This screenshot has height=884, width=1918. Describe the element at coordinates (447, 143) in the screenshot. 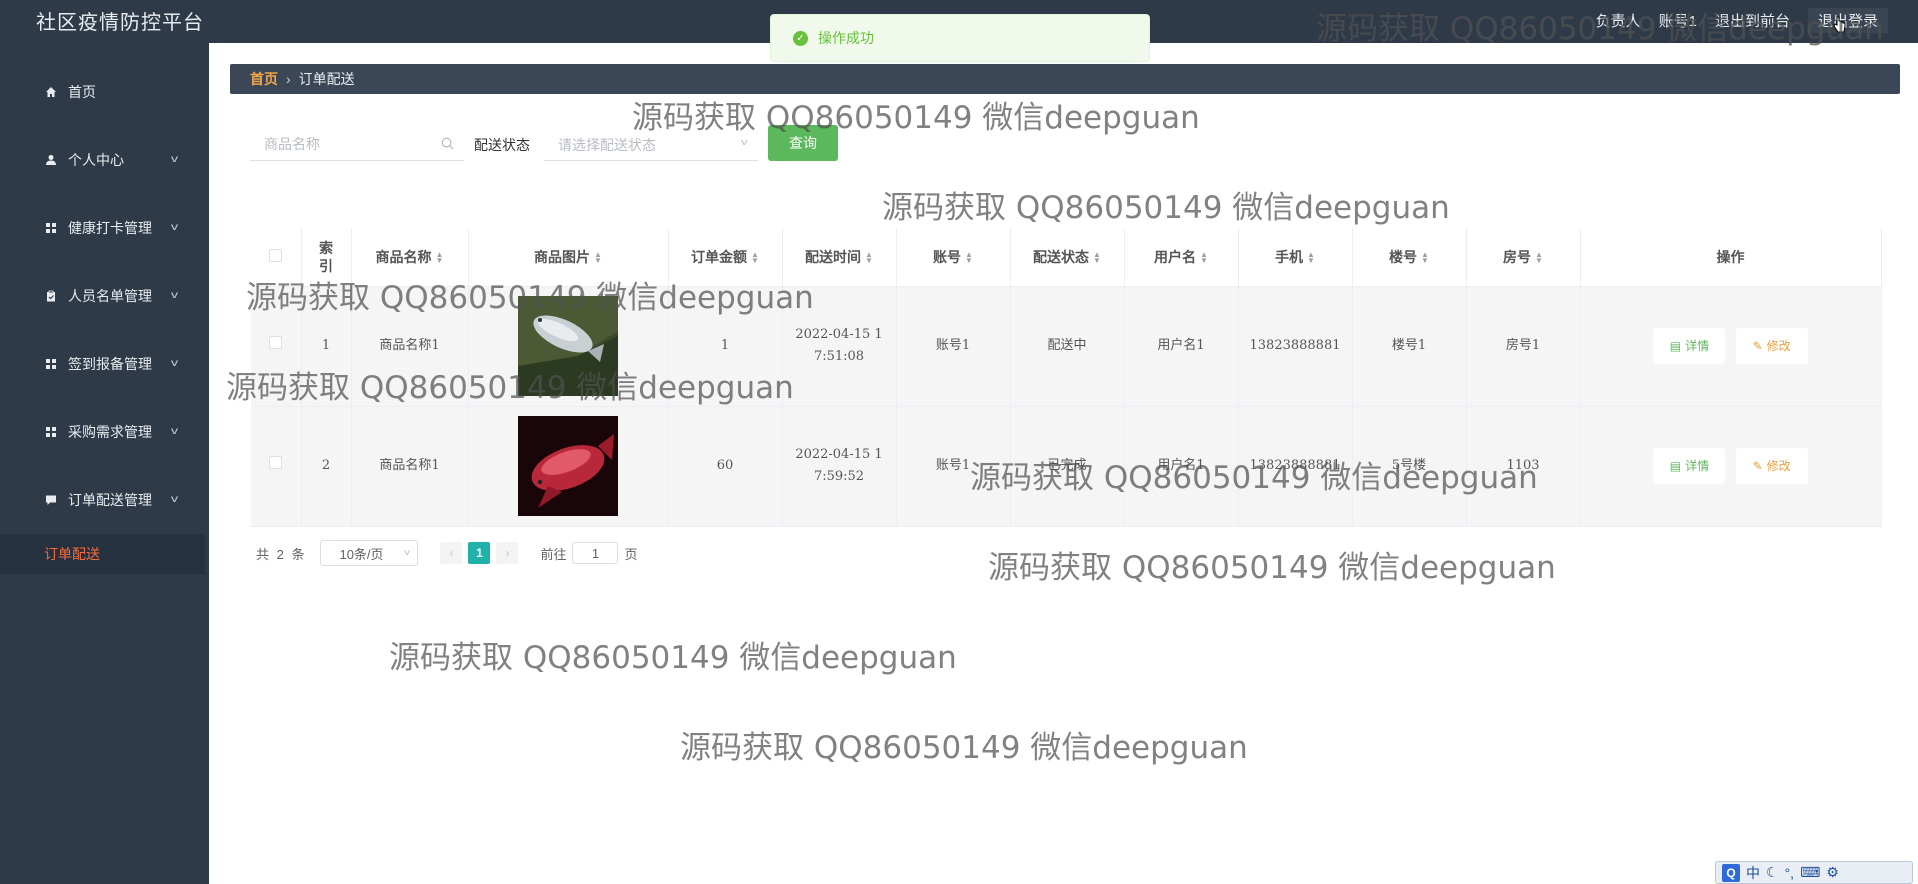

I see `search-icon` at that location.